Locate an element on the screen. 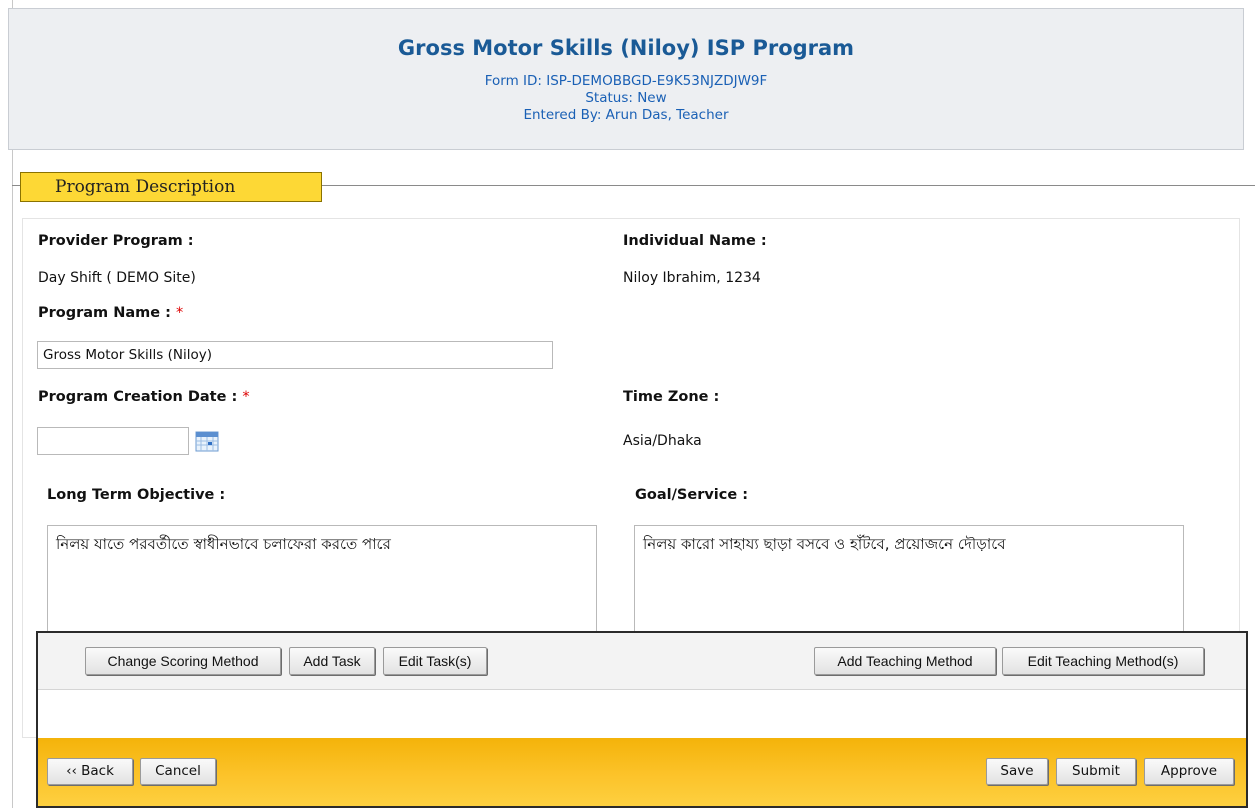 The height and width of the screenshot is (808, 1255). back-button: ‹‹ Back is located at coordinates (90, 771).